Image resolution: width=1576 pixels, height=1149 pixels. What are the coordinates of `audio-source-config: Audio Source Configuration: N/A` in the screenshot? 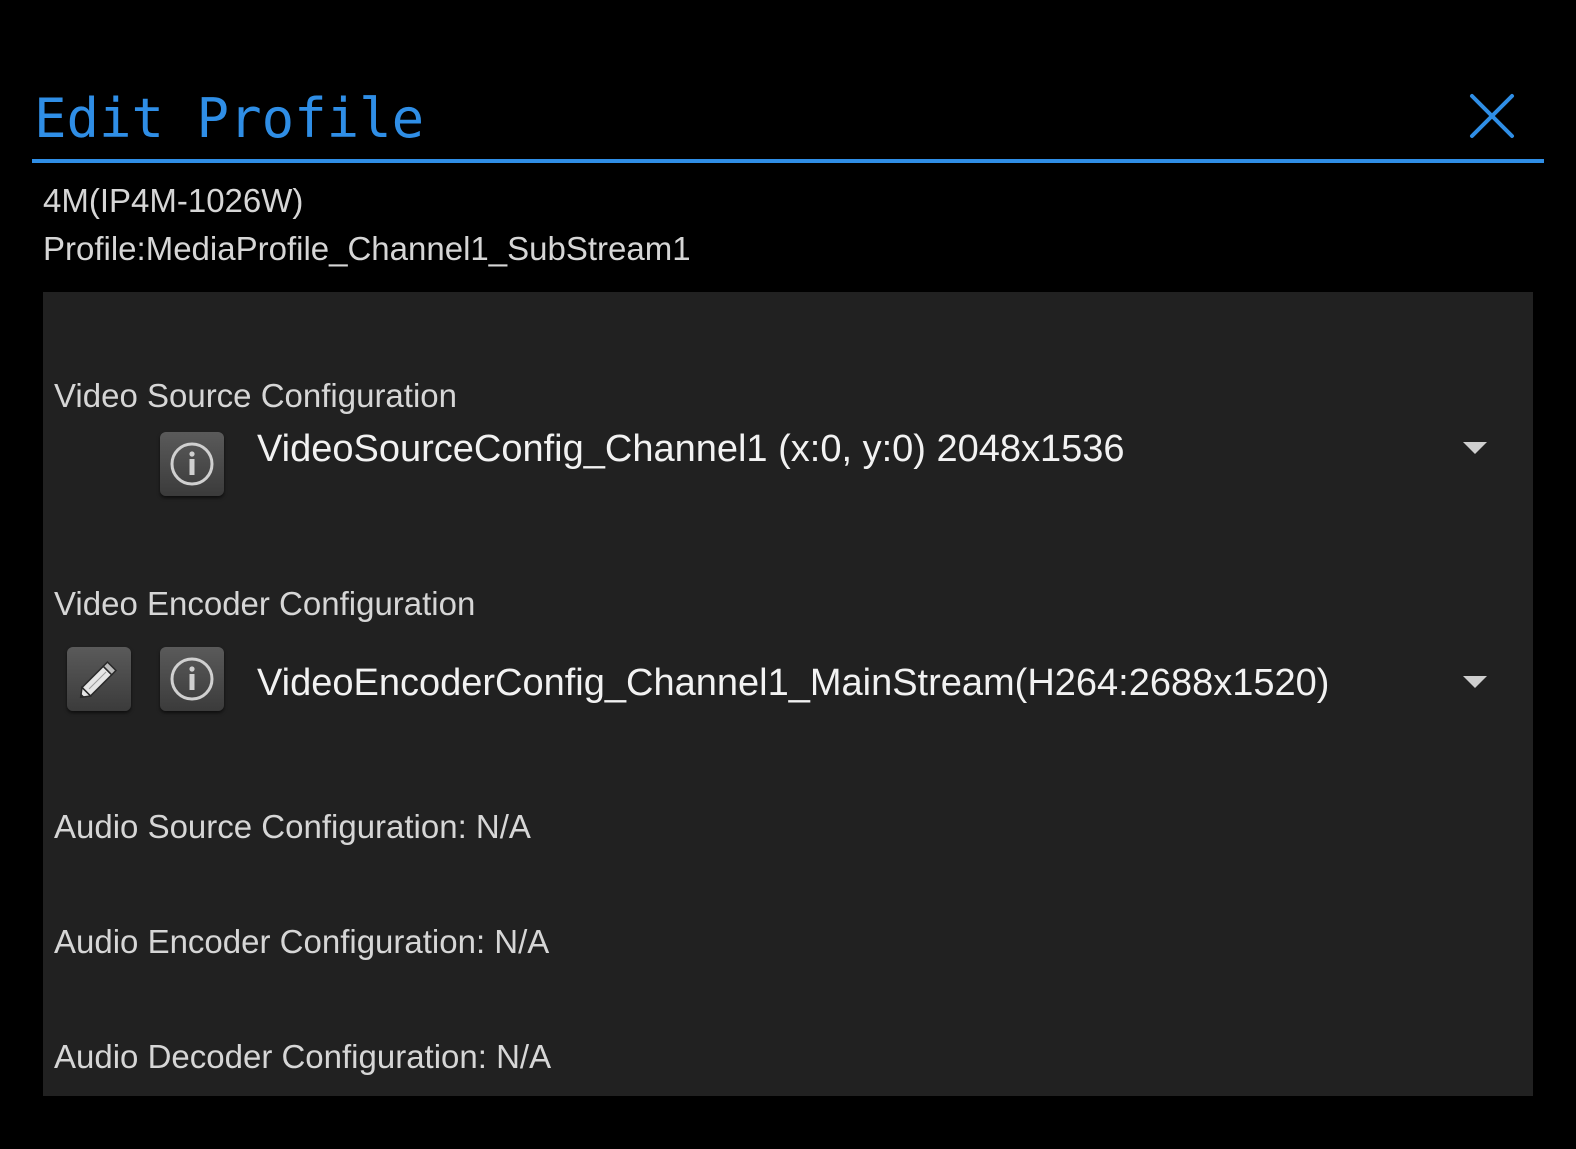 It's located at (292, 826).